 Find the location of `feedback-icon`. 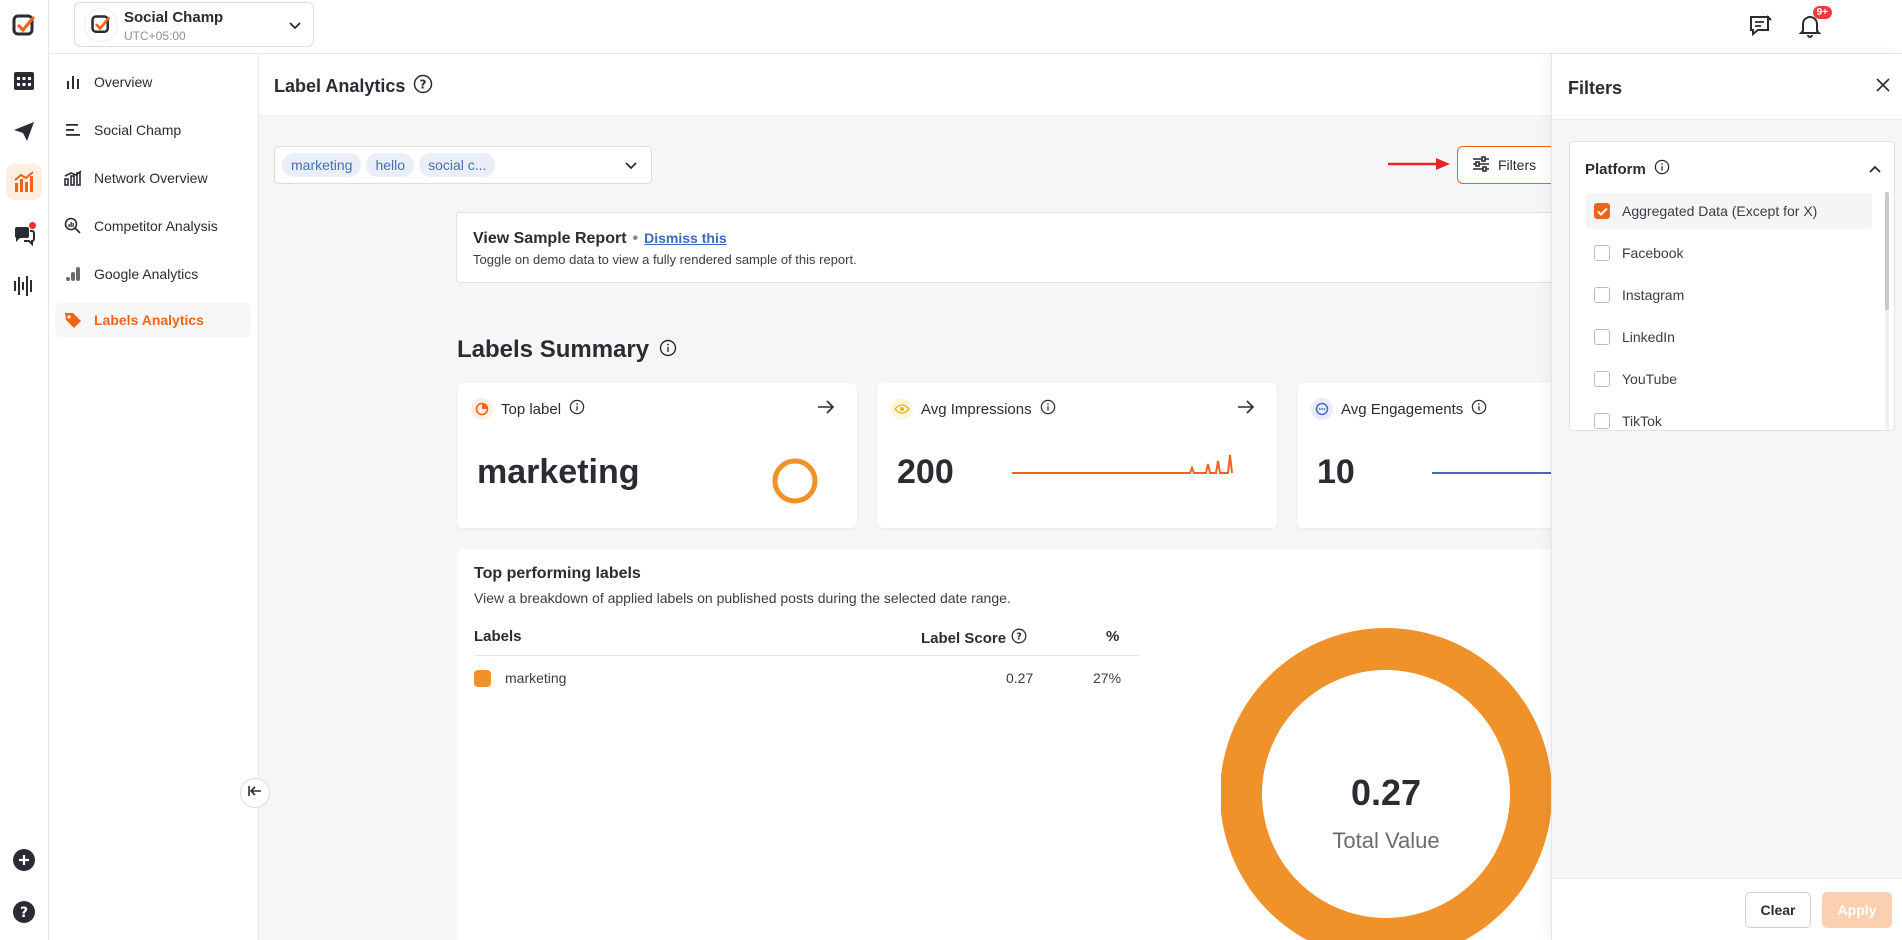

feedback-icon is located at coordinates (1761, 26).